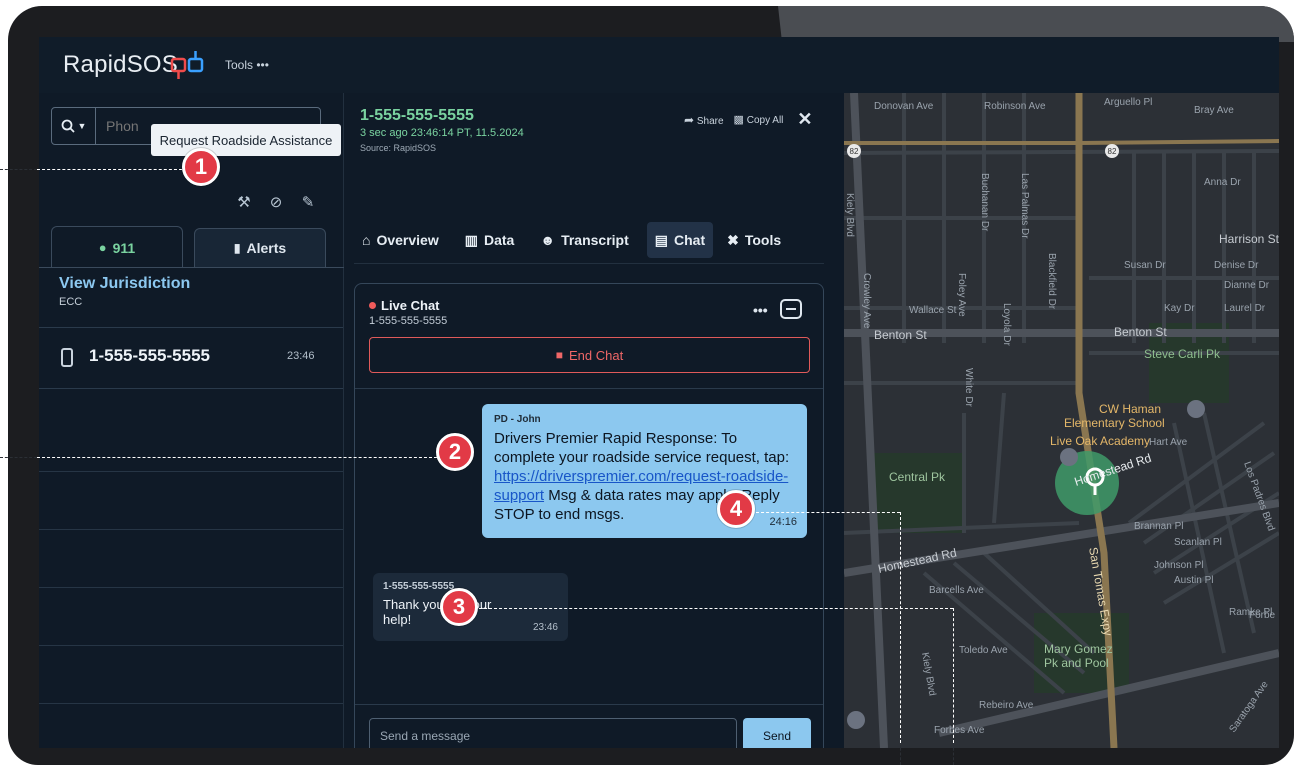  I want to click on message-input, so click(553, 733).